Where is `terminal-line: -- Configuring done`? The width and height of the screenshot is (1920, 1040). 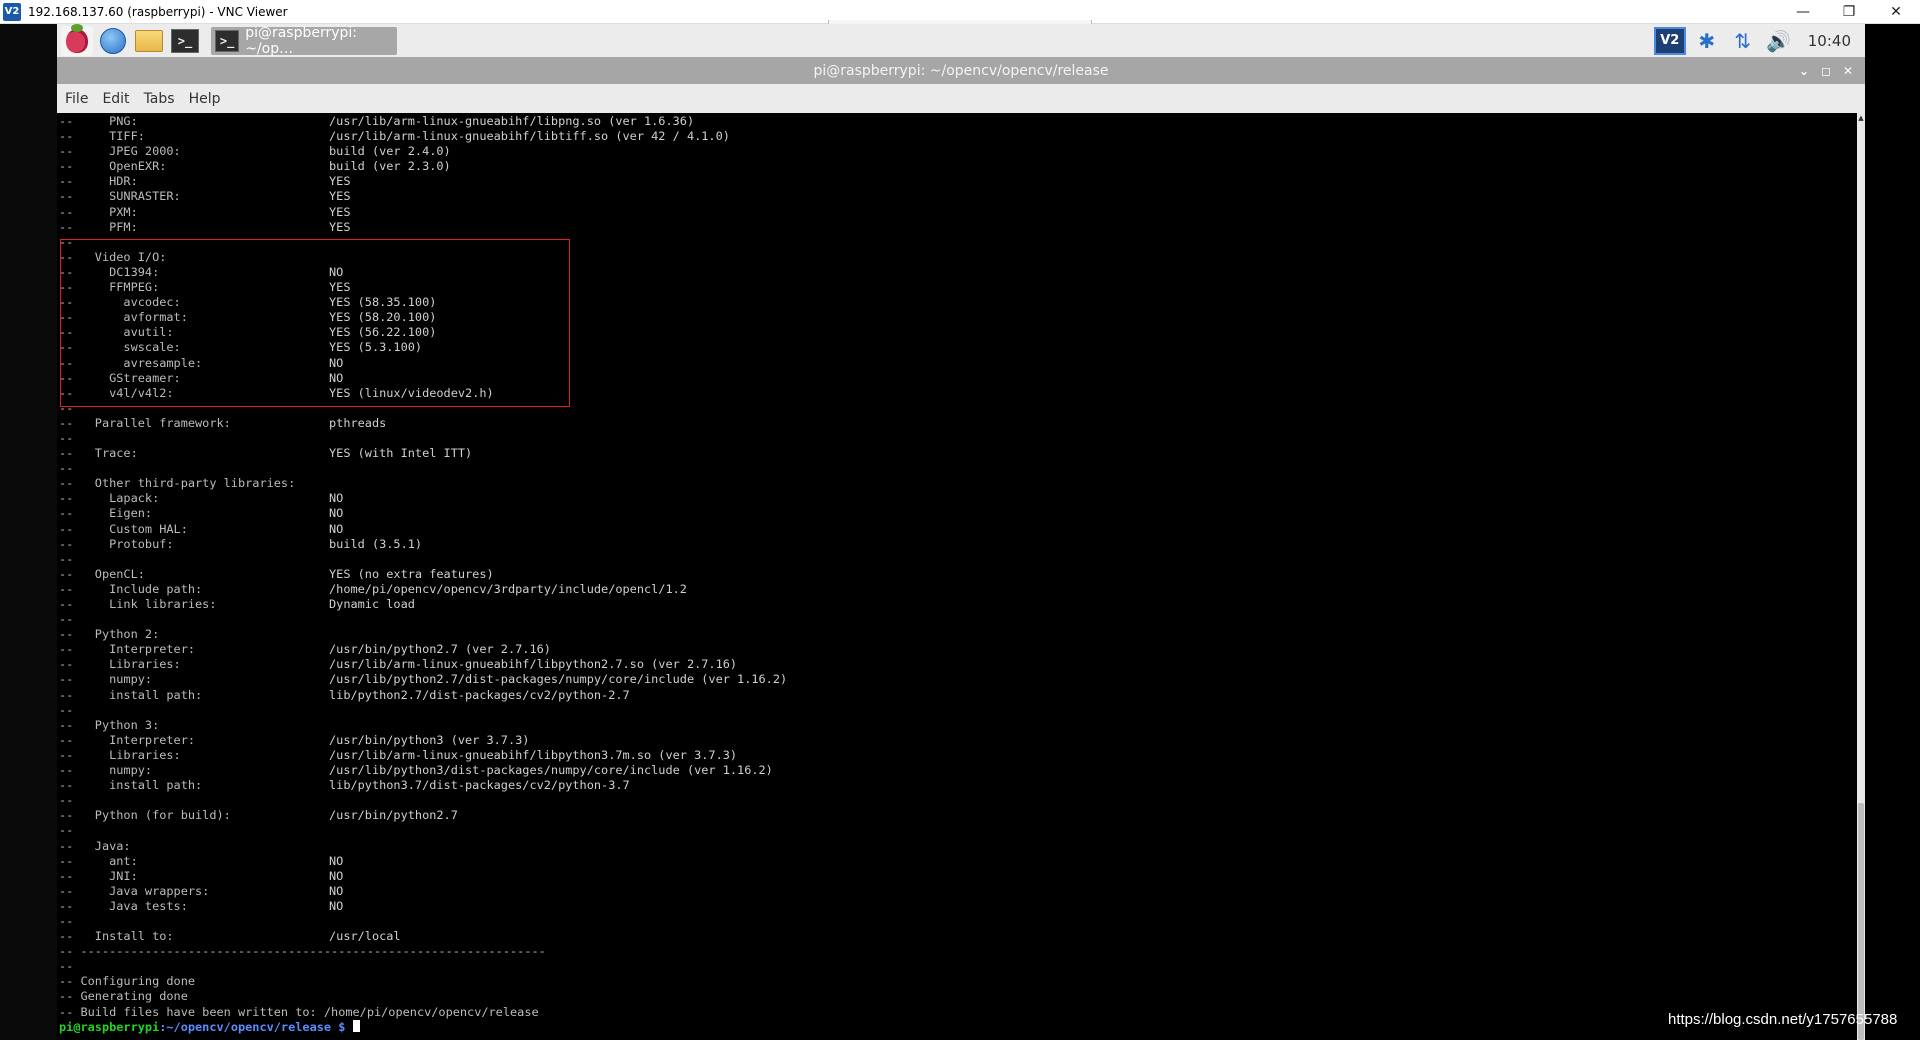 terminal-line: -- Configuring done is located at coordinates (302, 981).